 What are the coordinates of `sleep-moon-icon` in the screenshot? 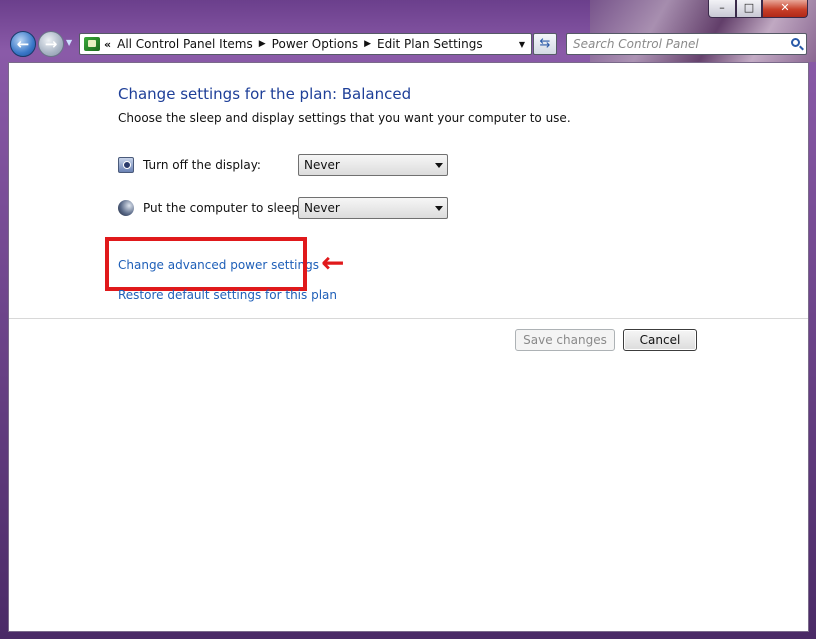 It's located at (126, 208).